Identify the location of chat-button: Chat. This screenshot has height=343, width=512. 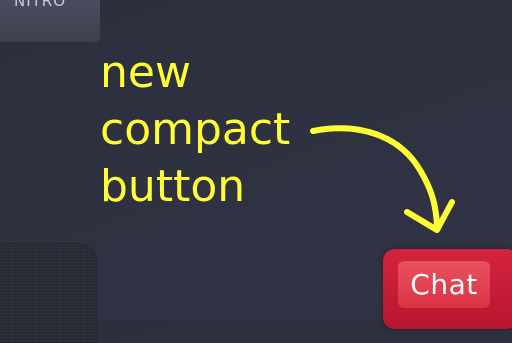
(447, 289).